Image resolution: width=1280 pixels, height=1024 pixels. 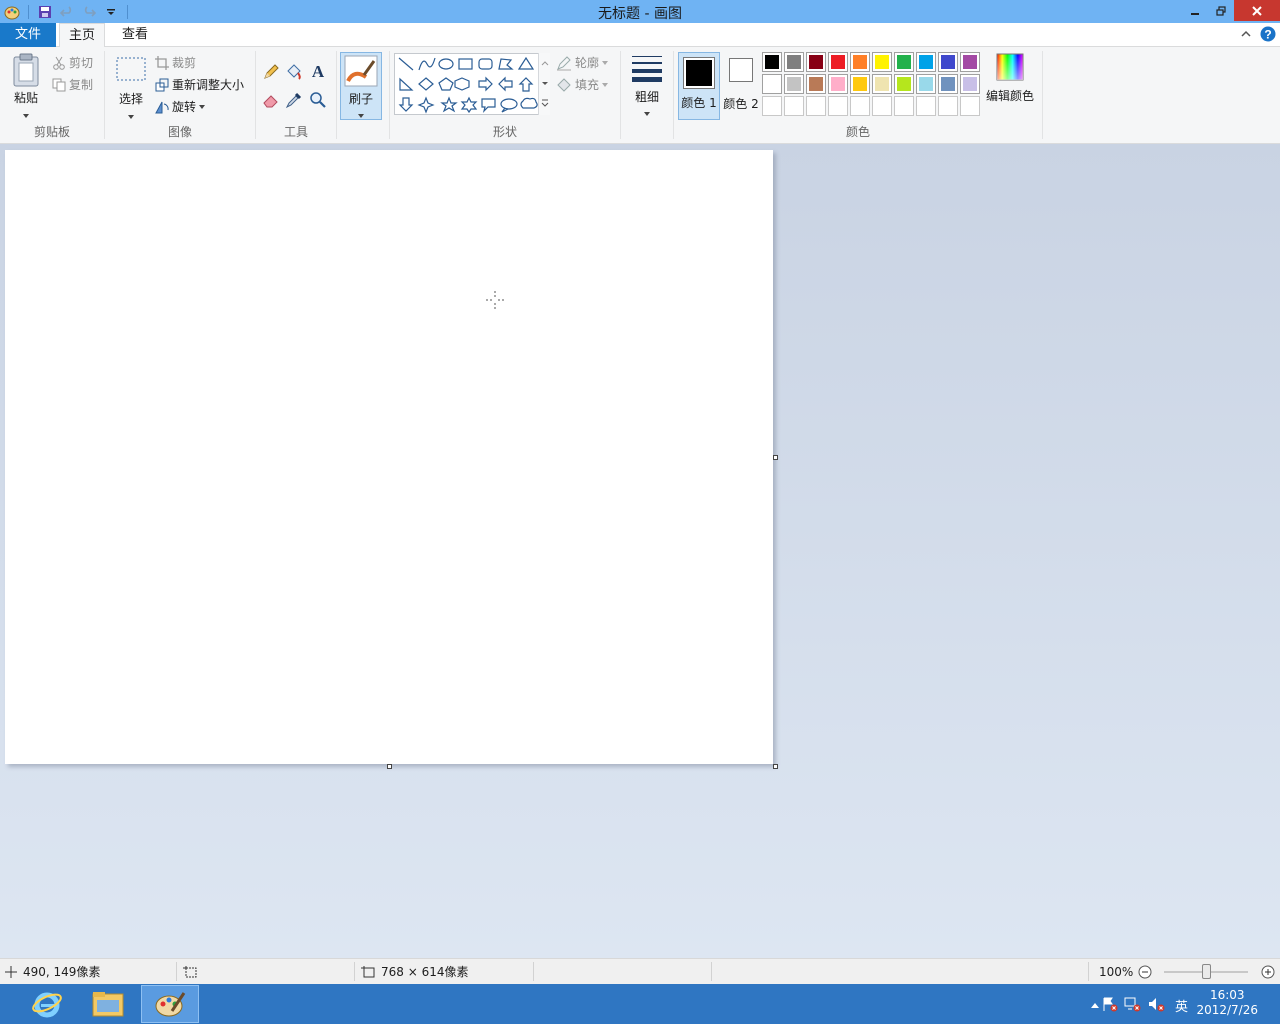 I want to click on quick-access-toolbar, so click(x=66, y=11).